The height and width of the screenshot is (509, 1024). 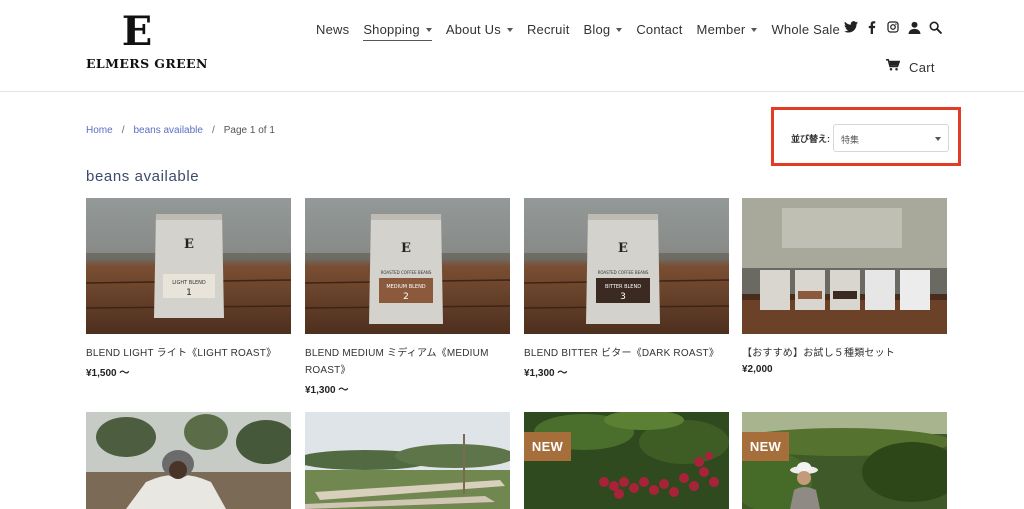 What do you see at coordinates (757, 369) in the screenshot?
I see `product-price: ¥2,000` at bounding box center [757, 369].